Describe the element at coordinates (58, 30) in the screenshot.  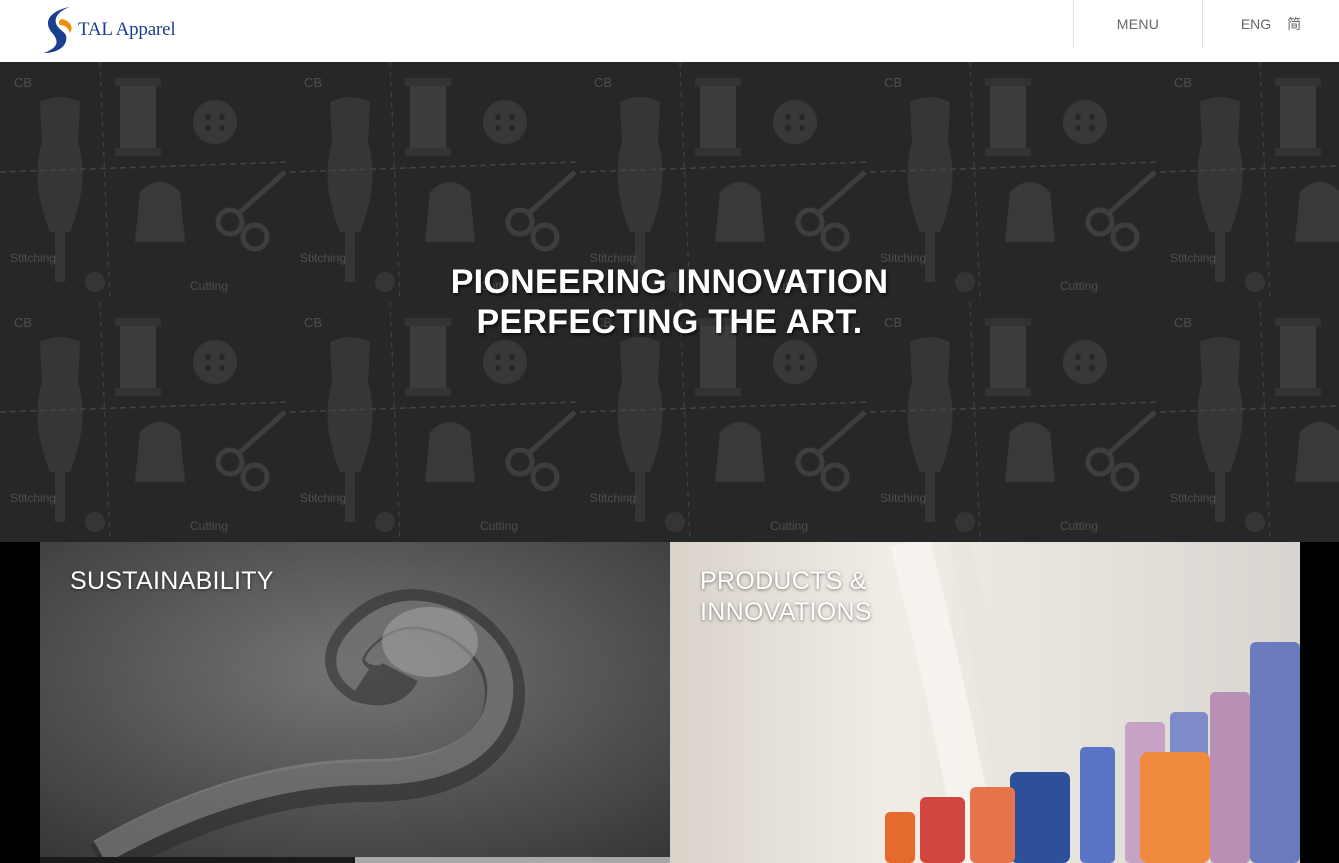
I see `tal-logo-icon` at that location.